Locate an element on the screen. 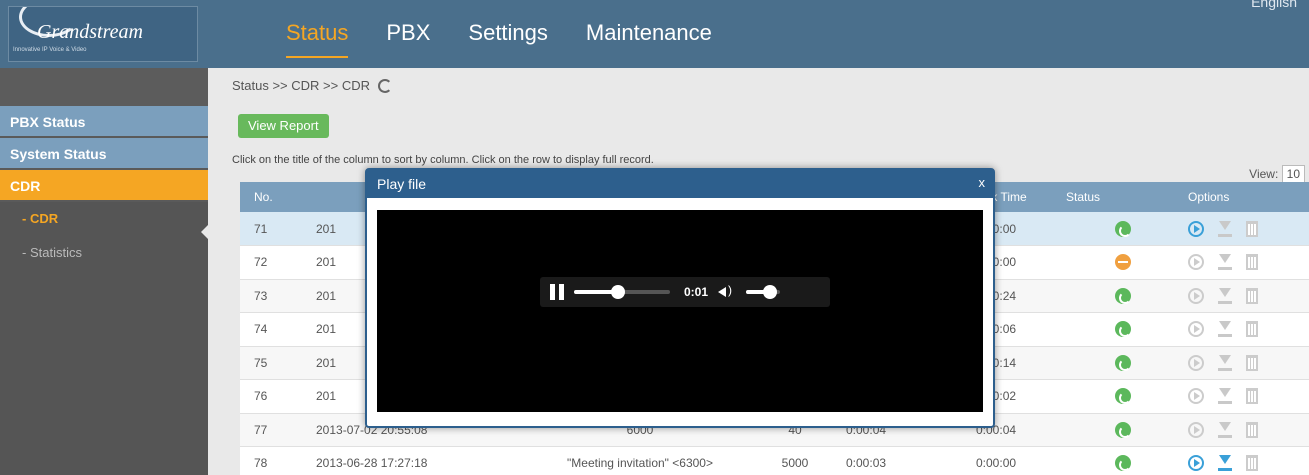 The height and width of the screenshot is (475, 1309). page-size-label: View: is located at coordinates (1264, 174).